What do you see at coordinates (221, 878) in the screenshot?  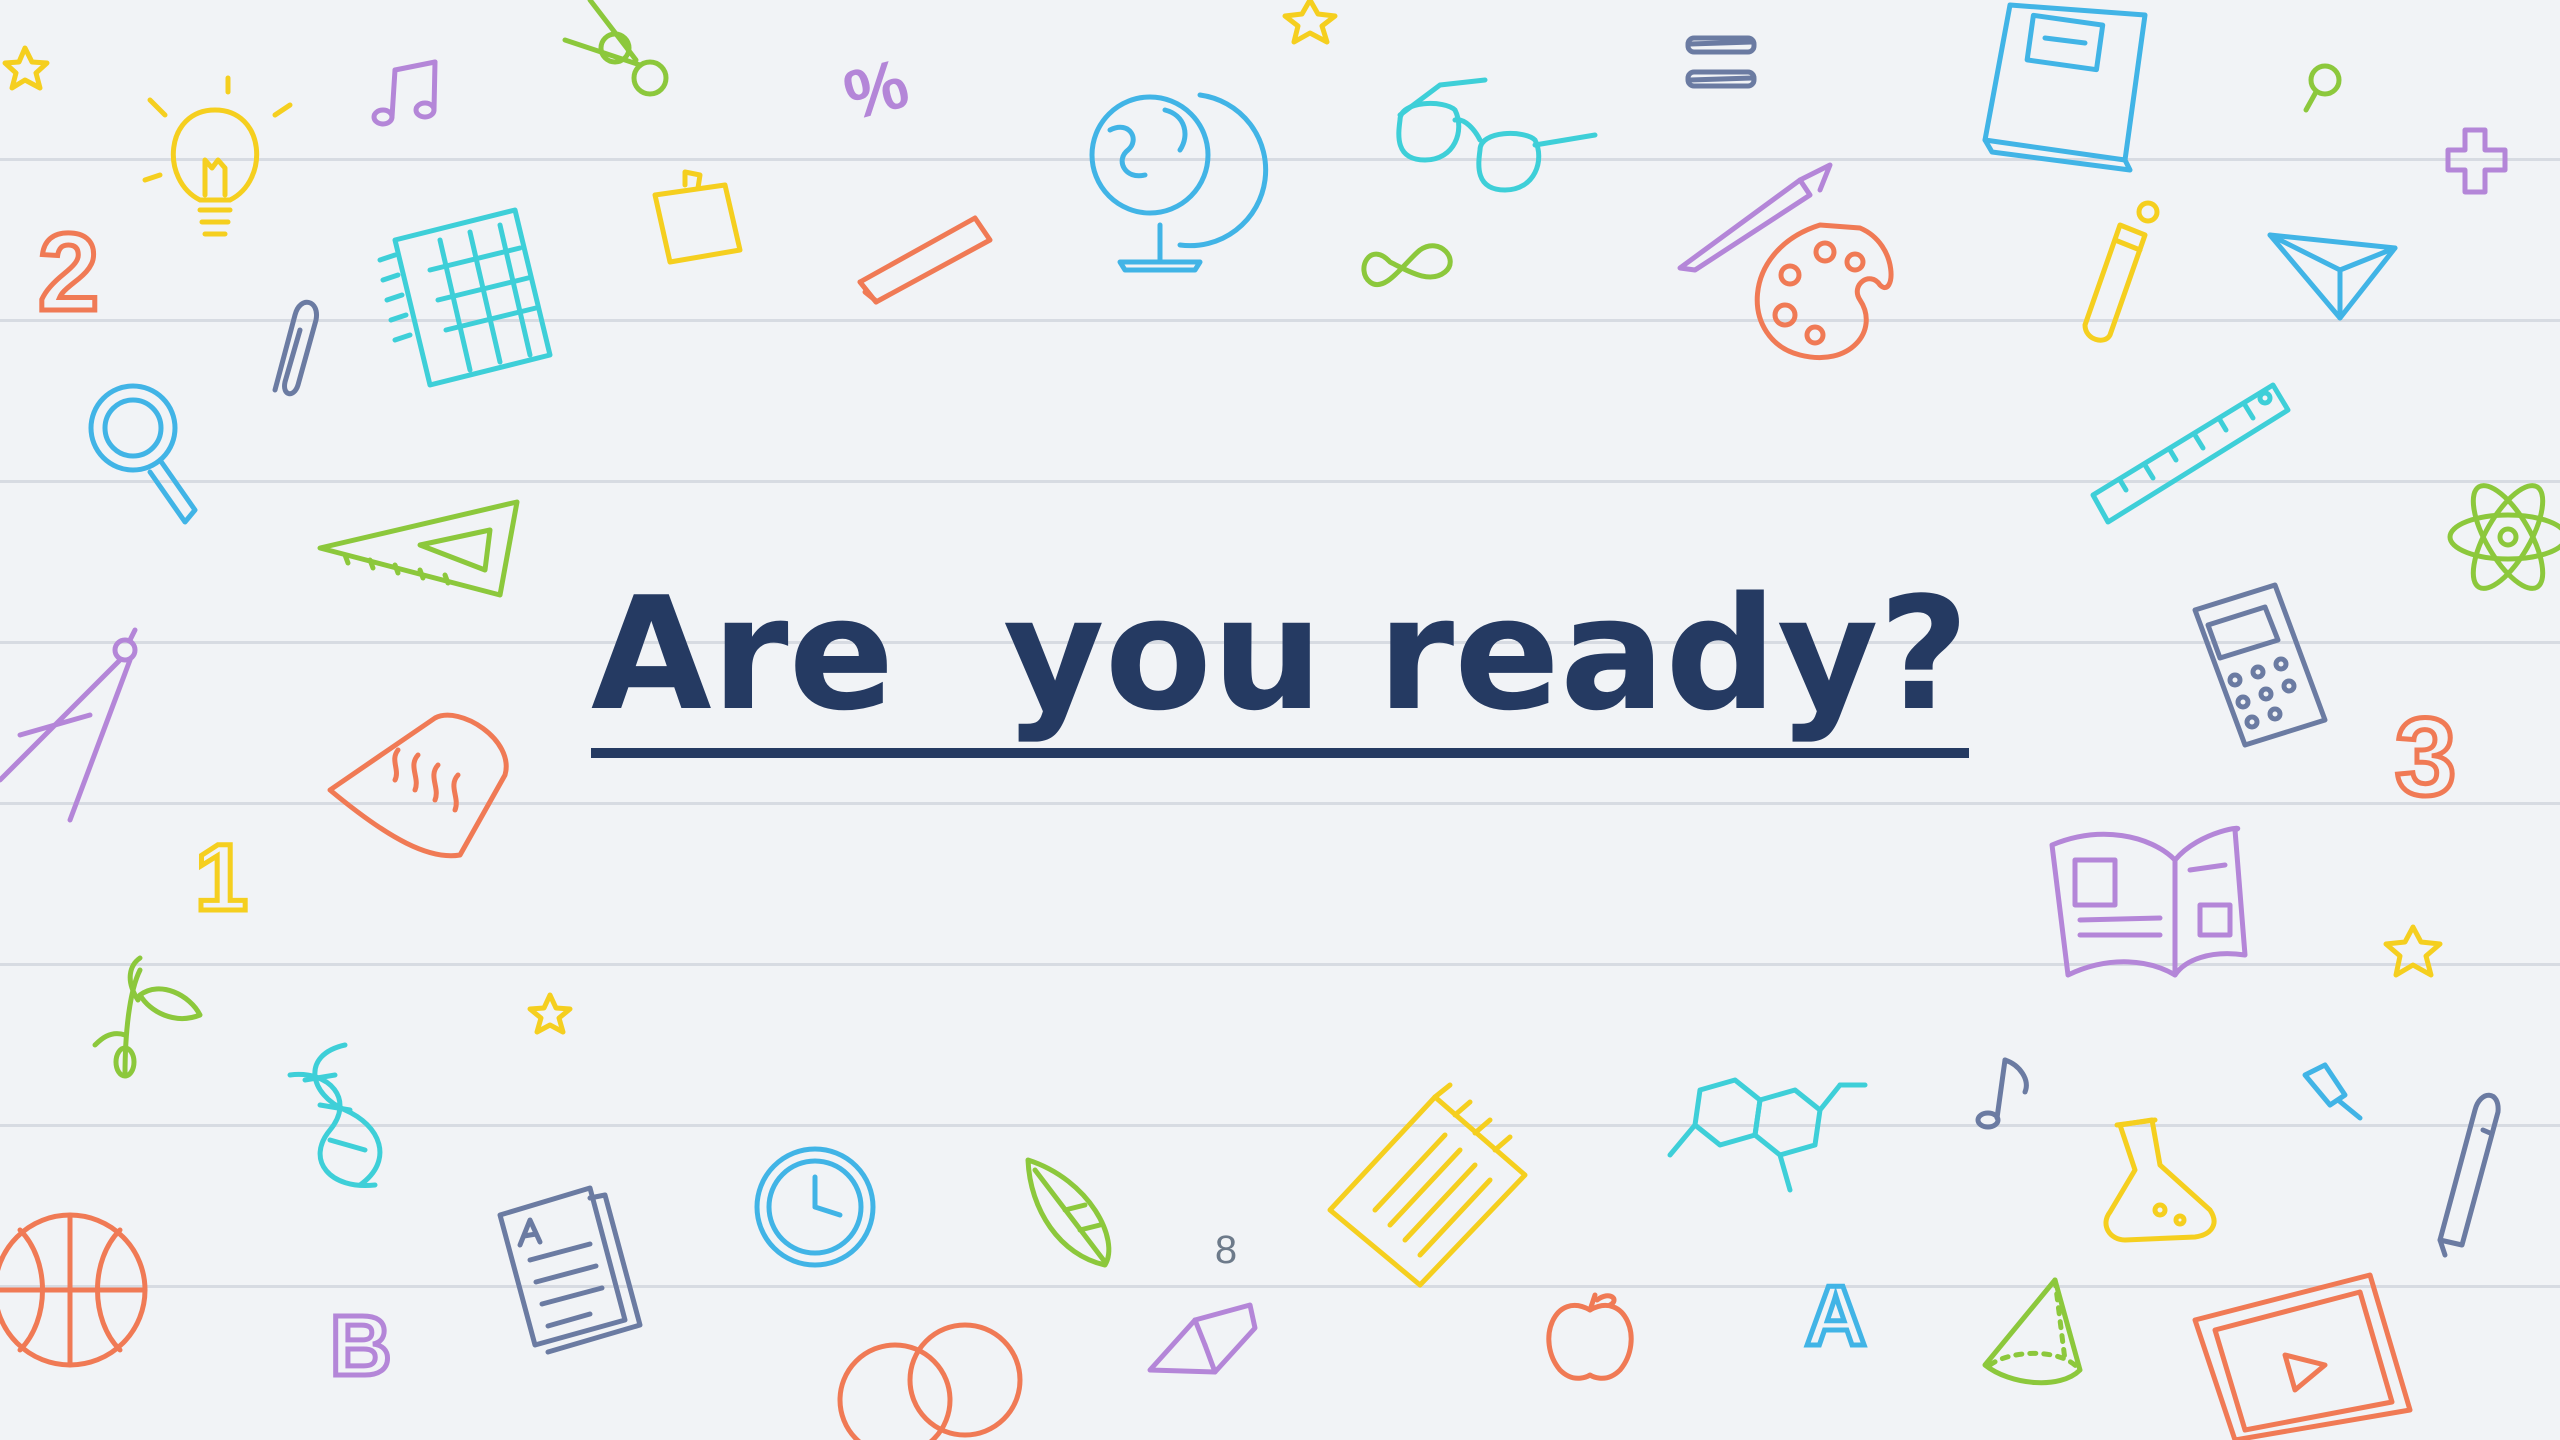 I see `number-one-icon: 1` at bounding box center [221, 878].